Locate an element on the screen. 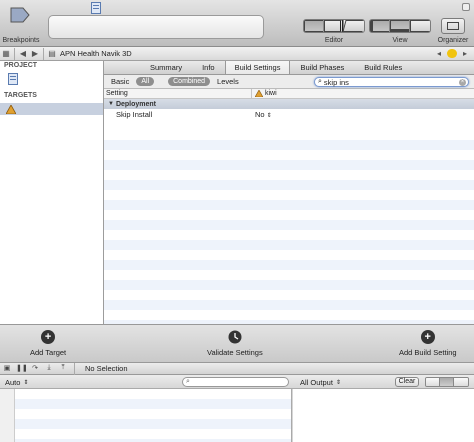 Image resolution: width=474 pixels, height=442 pixels. jumpbar-right: ◂ ▸ is located at coordinates (453, 54).